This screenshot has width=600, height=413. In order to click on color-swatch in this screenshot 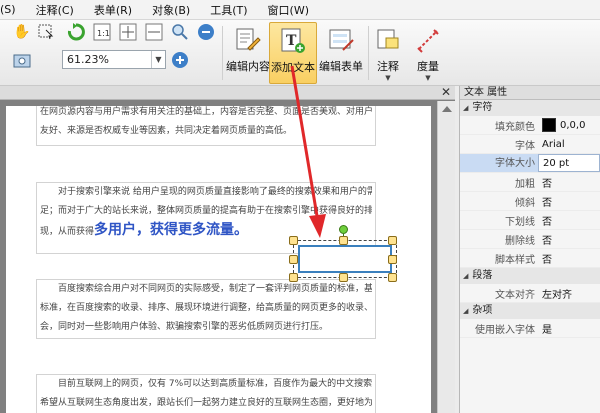, I will do `click(549, 125)`.